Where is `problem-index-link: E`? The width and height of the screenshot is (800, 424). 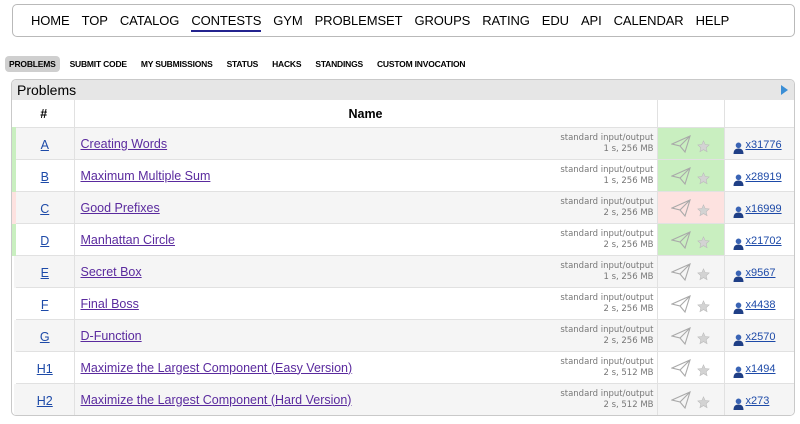
problem-index-link: E is located at coordinates (45, 273).